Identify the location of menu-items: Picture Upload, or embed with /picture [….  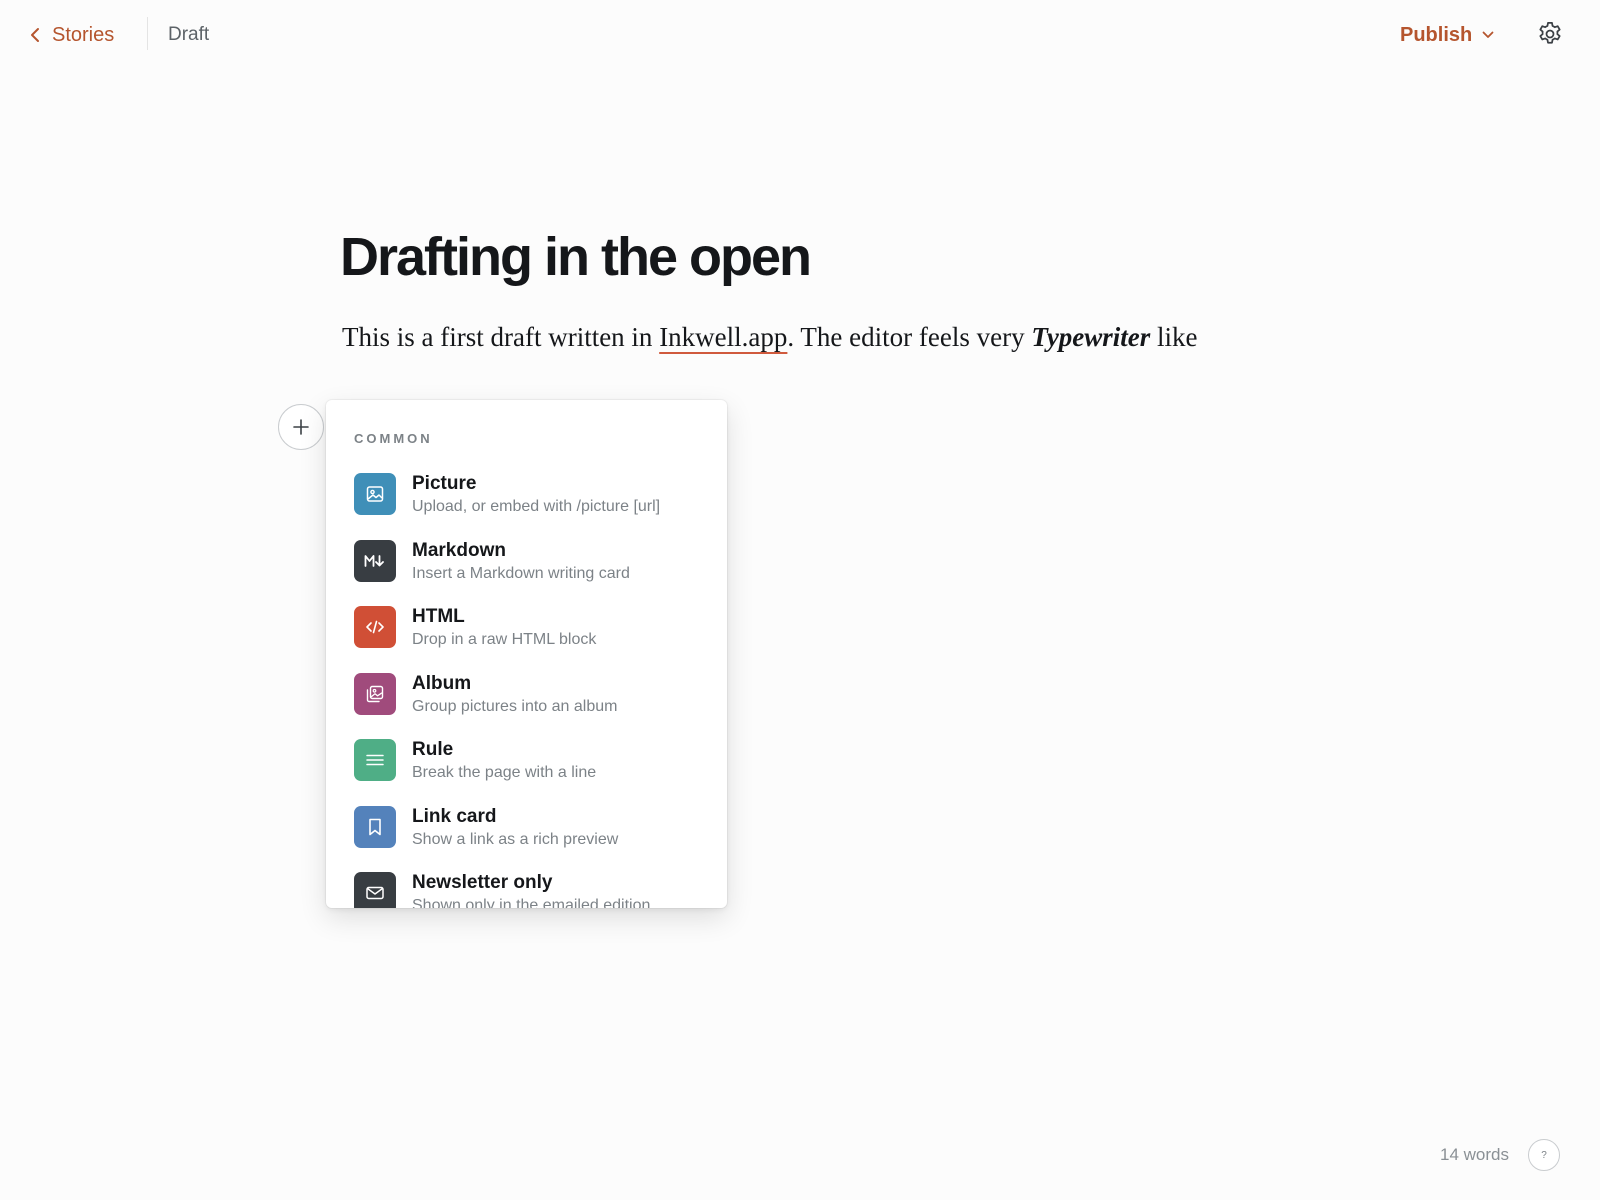
(526, 686).